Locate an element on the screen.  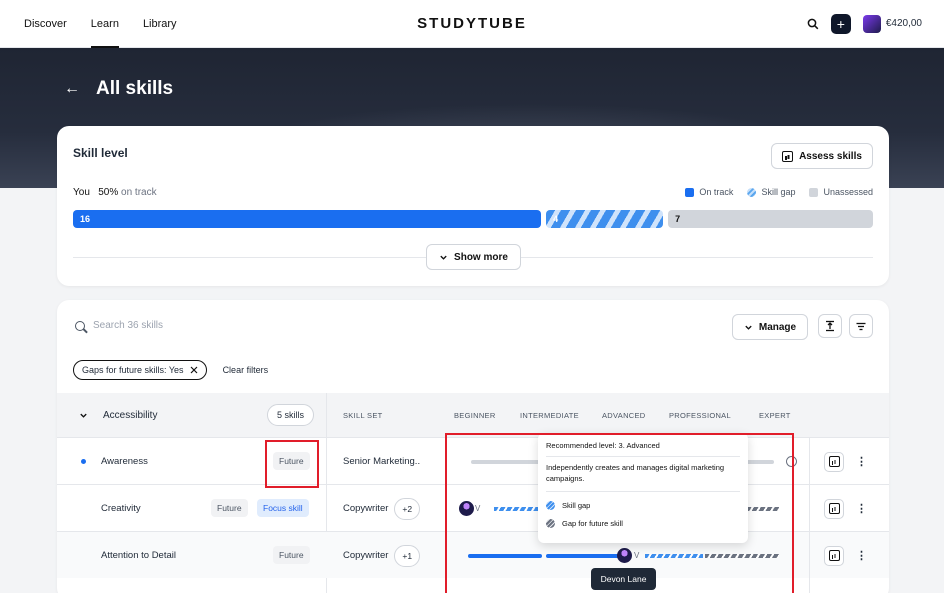
nav-learn: Learn is located at coordinates (105, 24).